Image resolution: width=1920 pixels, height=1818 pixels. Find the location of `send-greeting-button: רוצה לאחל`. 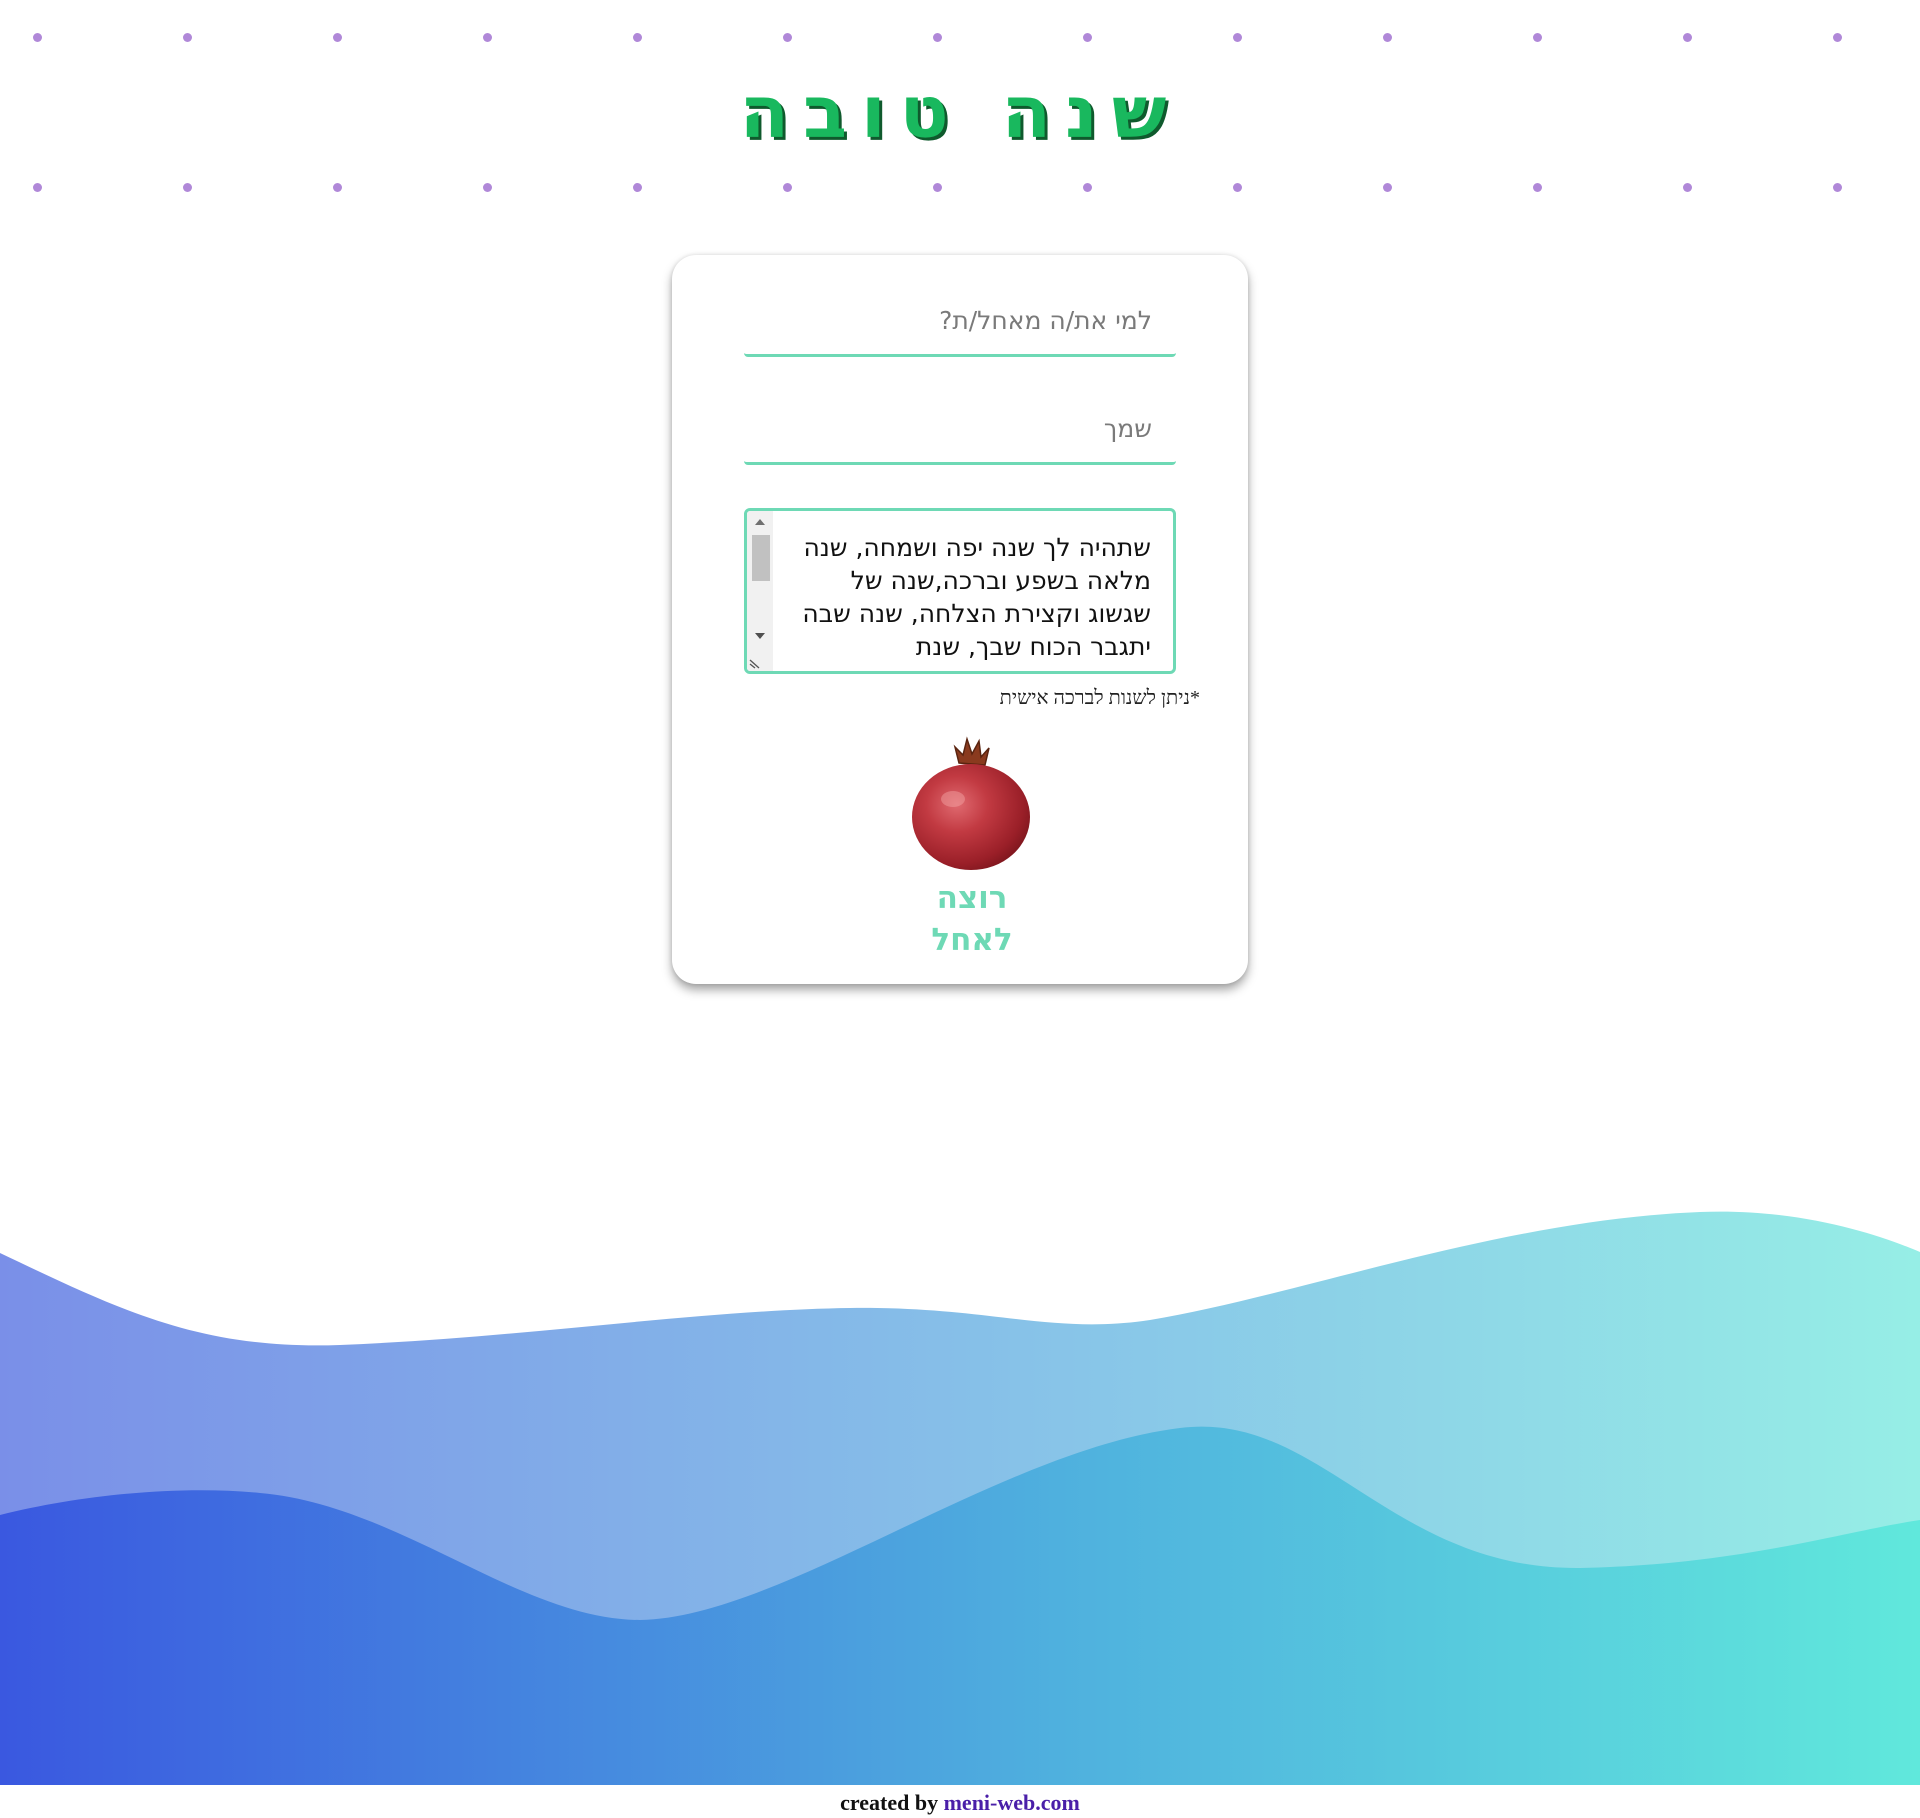

send-greeting-button: רוצה לאחל is located at coordinates (972, 919).